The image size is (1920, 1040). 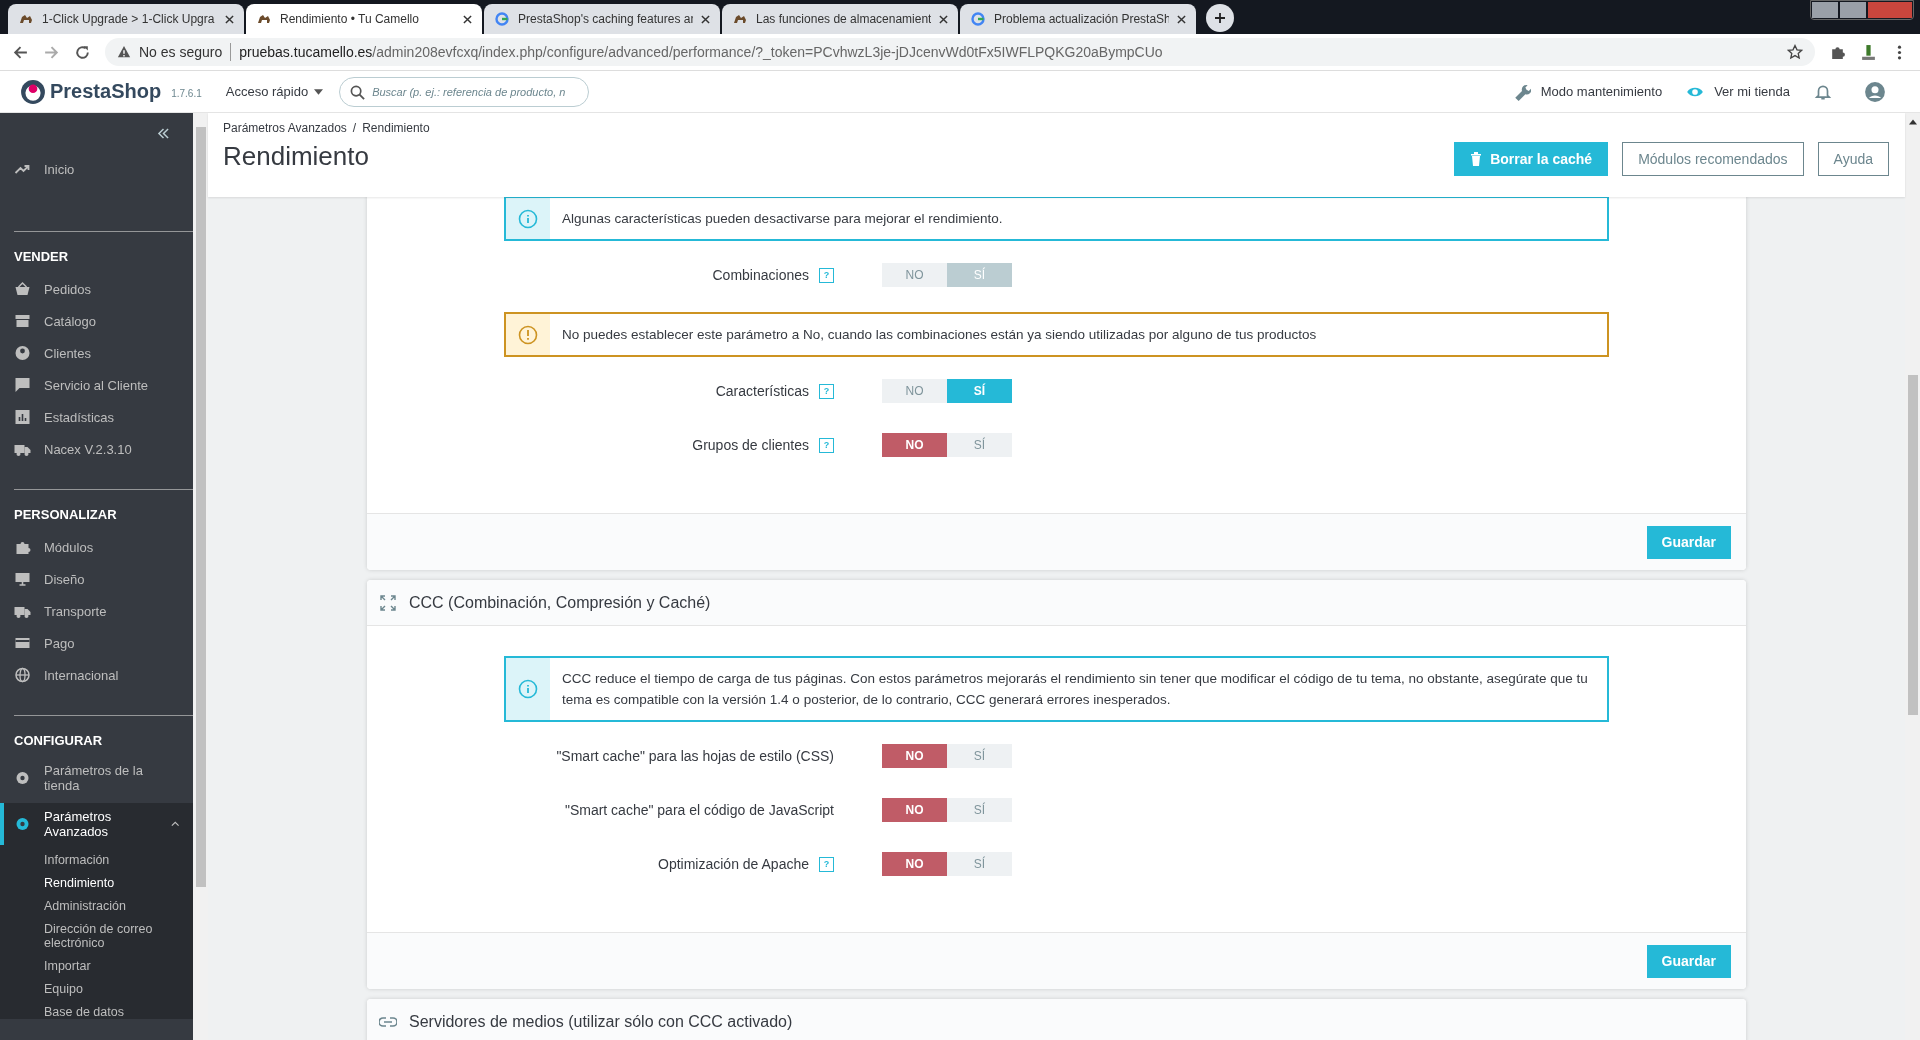 What do you see at coordinates (364, 19) in the screenshot?
I see `browser-tab: Rendimiento • Tu Camello` at bounding box center [364, 19].